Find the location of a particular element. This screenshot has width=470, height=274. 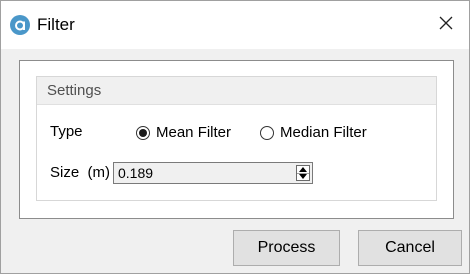

app-logo-icon is located at coordinates (20, 25).